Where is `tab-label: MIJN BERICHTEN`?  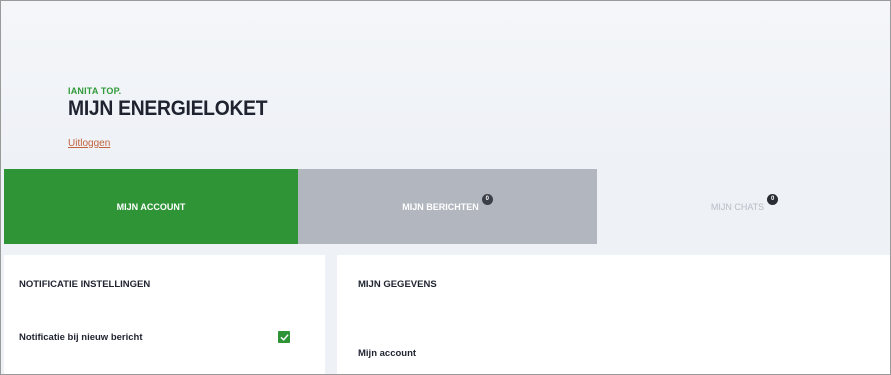
tab-label: MIJN BERICHTEN is located at coordinates (440, 206).